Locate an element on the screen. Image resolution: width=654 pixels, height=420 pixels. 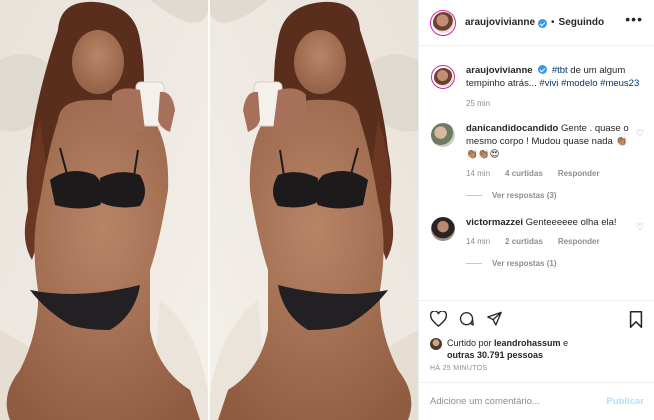
caption-time: 25 min is located at coordinates (478, 103).